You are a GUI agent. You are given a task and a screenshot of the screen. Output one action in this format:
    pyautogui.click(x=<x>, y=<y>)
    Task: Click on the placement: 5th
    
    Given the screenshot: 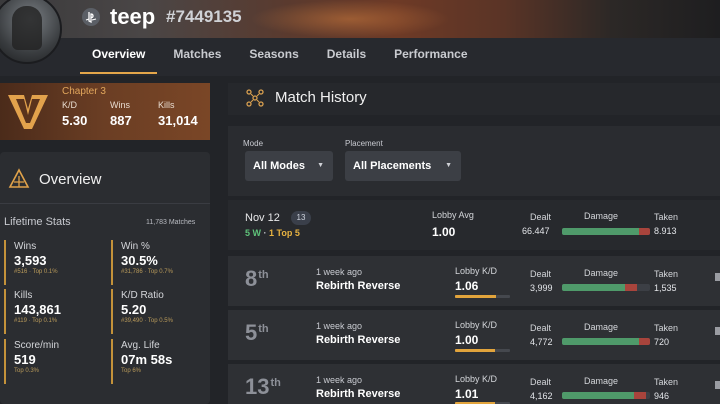 What is the action you would take?
    pyautogui.click(x=257, y=333)
    